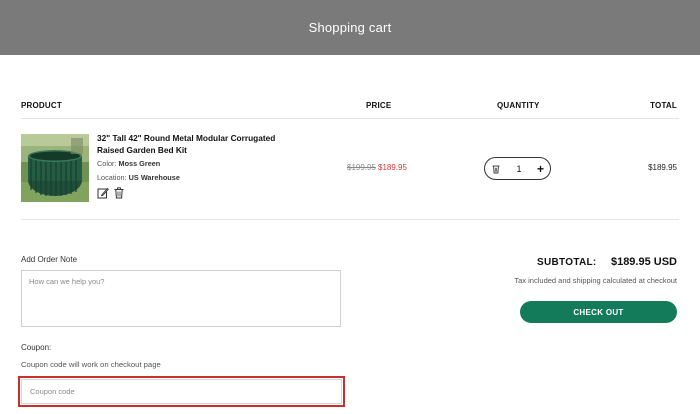 The height and width of the screenshot is (414, 700). Describe the element at coordinates (540, 169) in the screenshot. I see `plus-icon: +` at that location.